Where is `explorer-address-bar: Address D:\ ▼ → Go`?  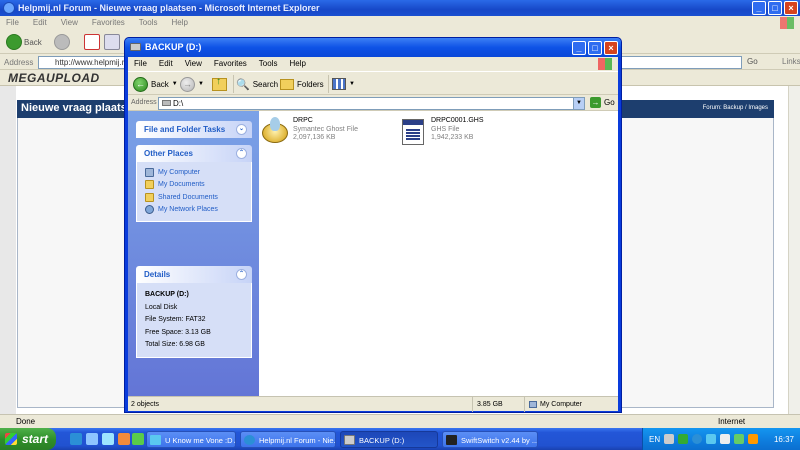
explorer-address-bar: Address D:\ ▼ → Go is located at coordinates (373, 103).